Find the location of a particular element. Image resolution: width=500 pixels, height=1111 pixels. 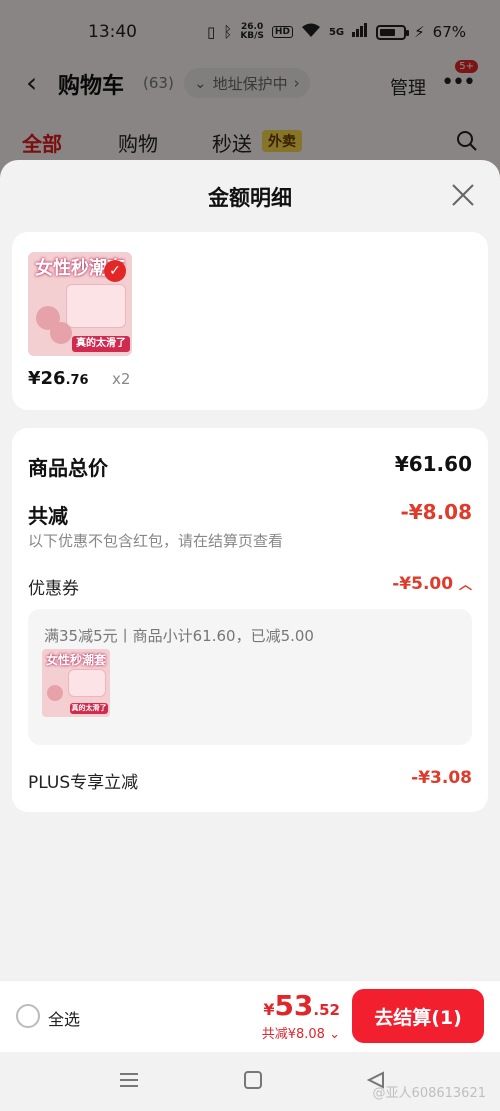

watermark: @亚人608613621 is located at coordinates (429, 1093).